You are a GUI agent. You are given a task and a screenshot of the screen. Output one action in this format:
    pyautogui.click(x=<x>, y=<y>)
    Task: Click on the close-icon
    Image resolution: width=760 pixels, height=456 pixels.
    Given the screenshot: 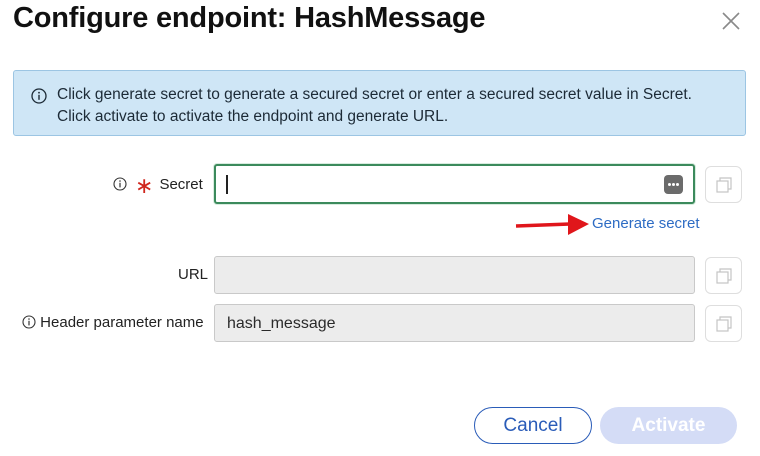 What is the action you would take?
    pyautogui.click(x=731, y=21)
    